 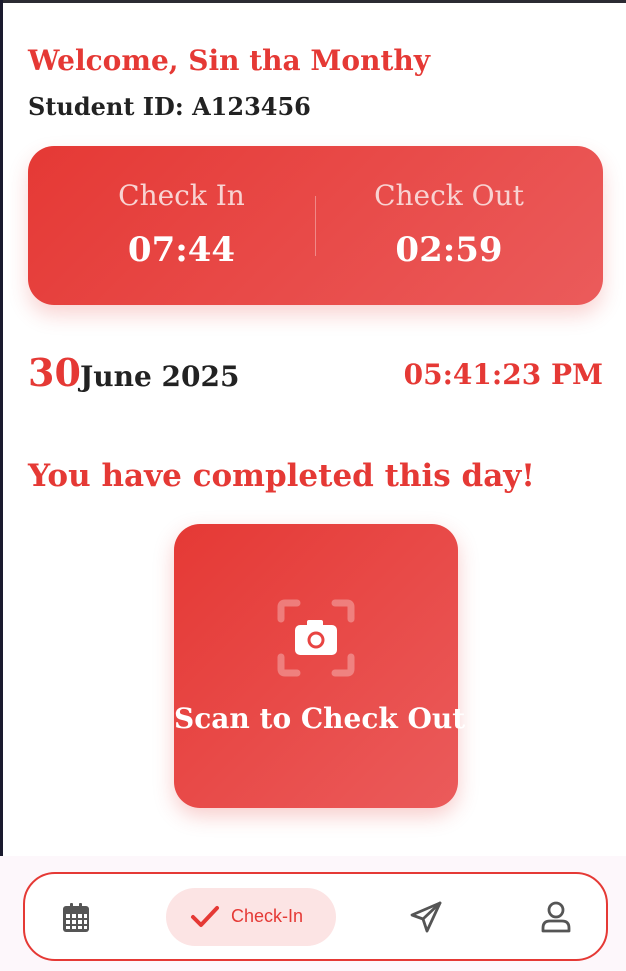 I want to click on calendar-icon, so click(x=76, y=917).